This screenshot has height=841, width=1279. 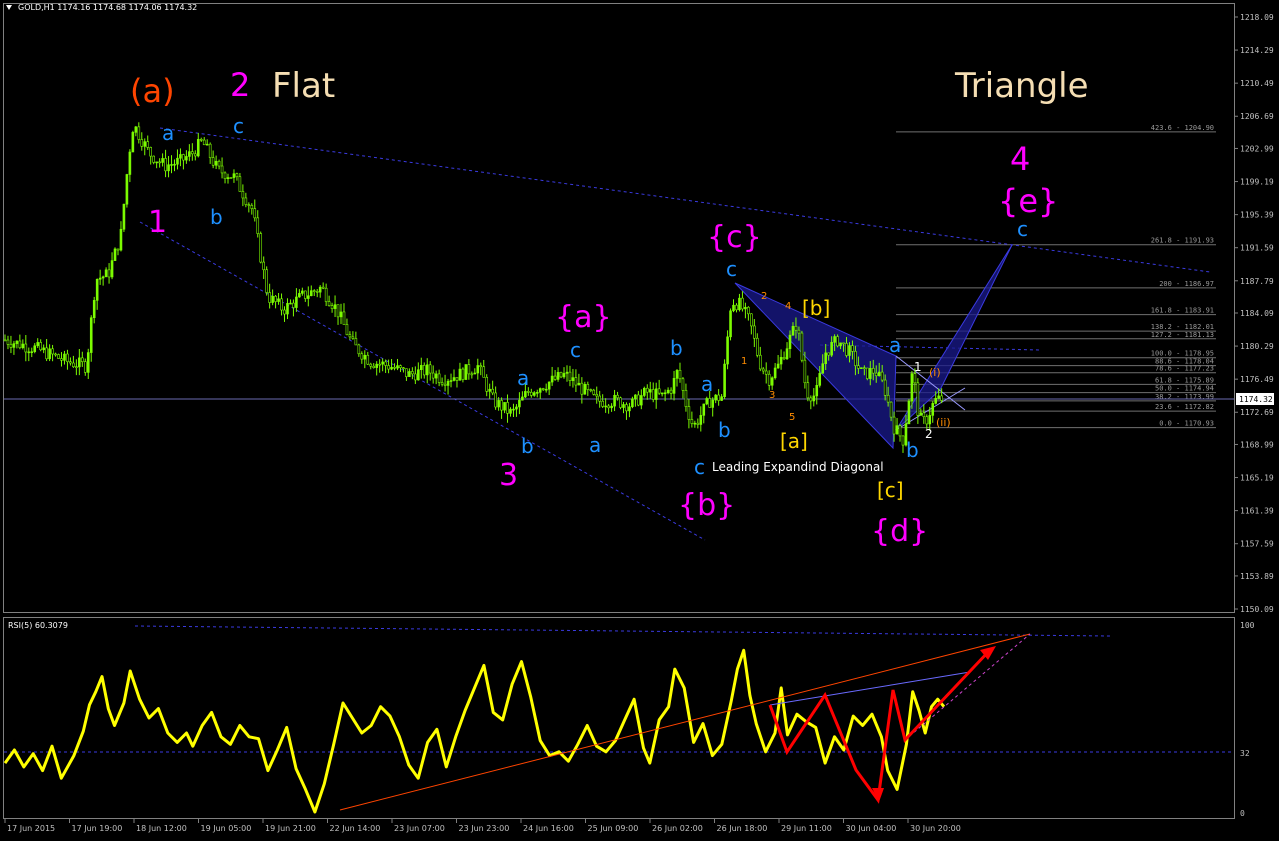 I want to click on rsi-tick-label: 32, so click(x=1245, y=753).